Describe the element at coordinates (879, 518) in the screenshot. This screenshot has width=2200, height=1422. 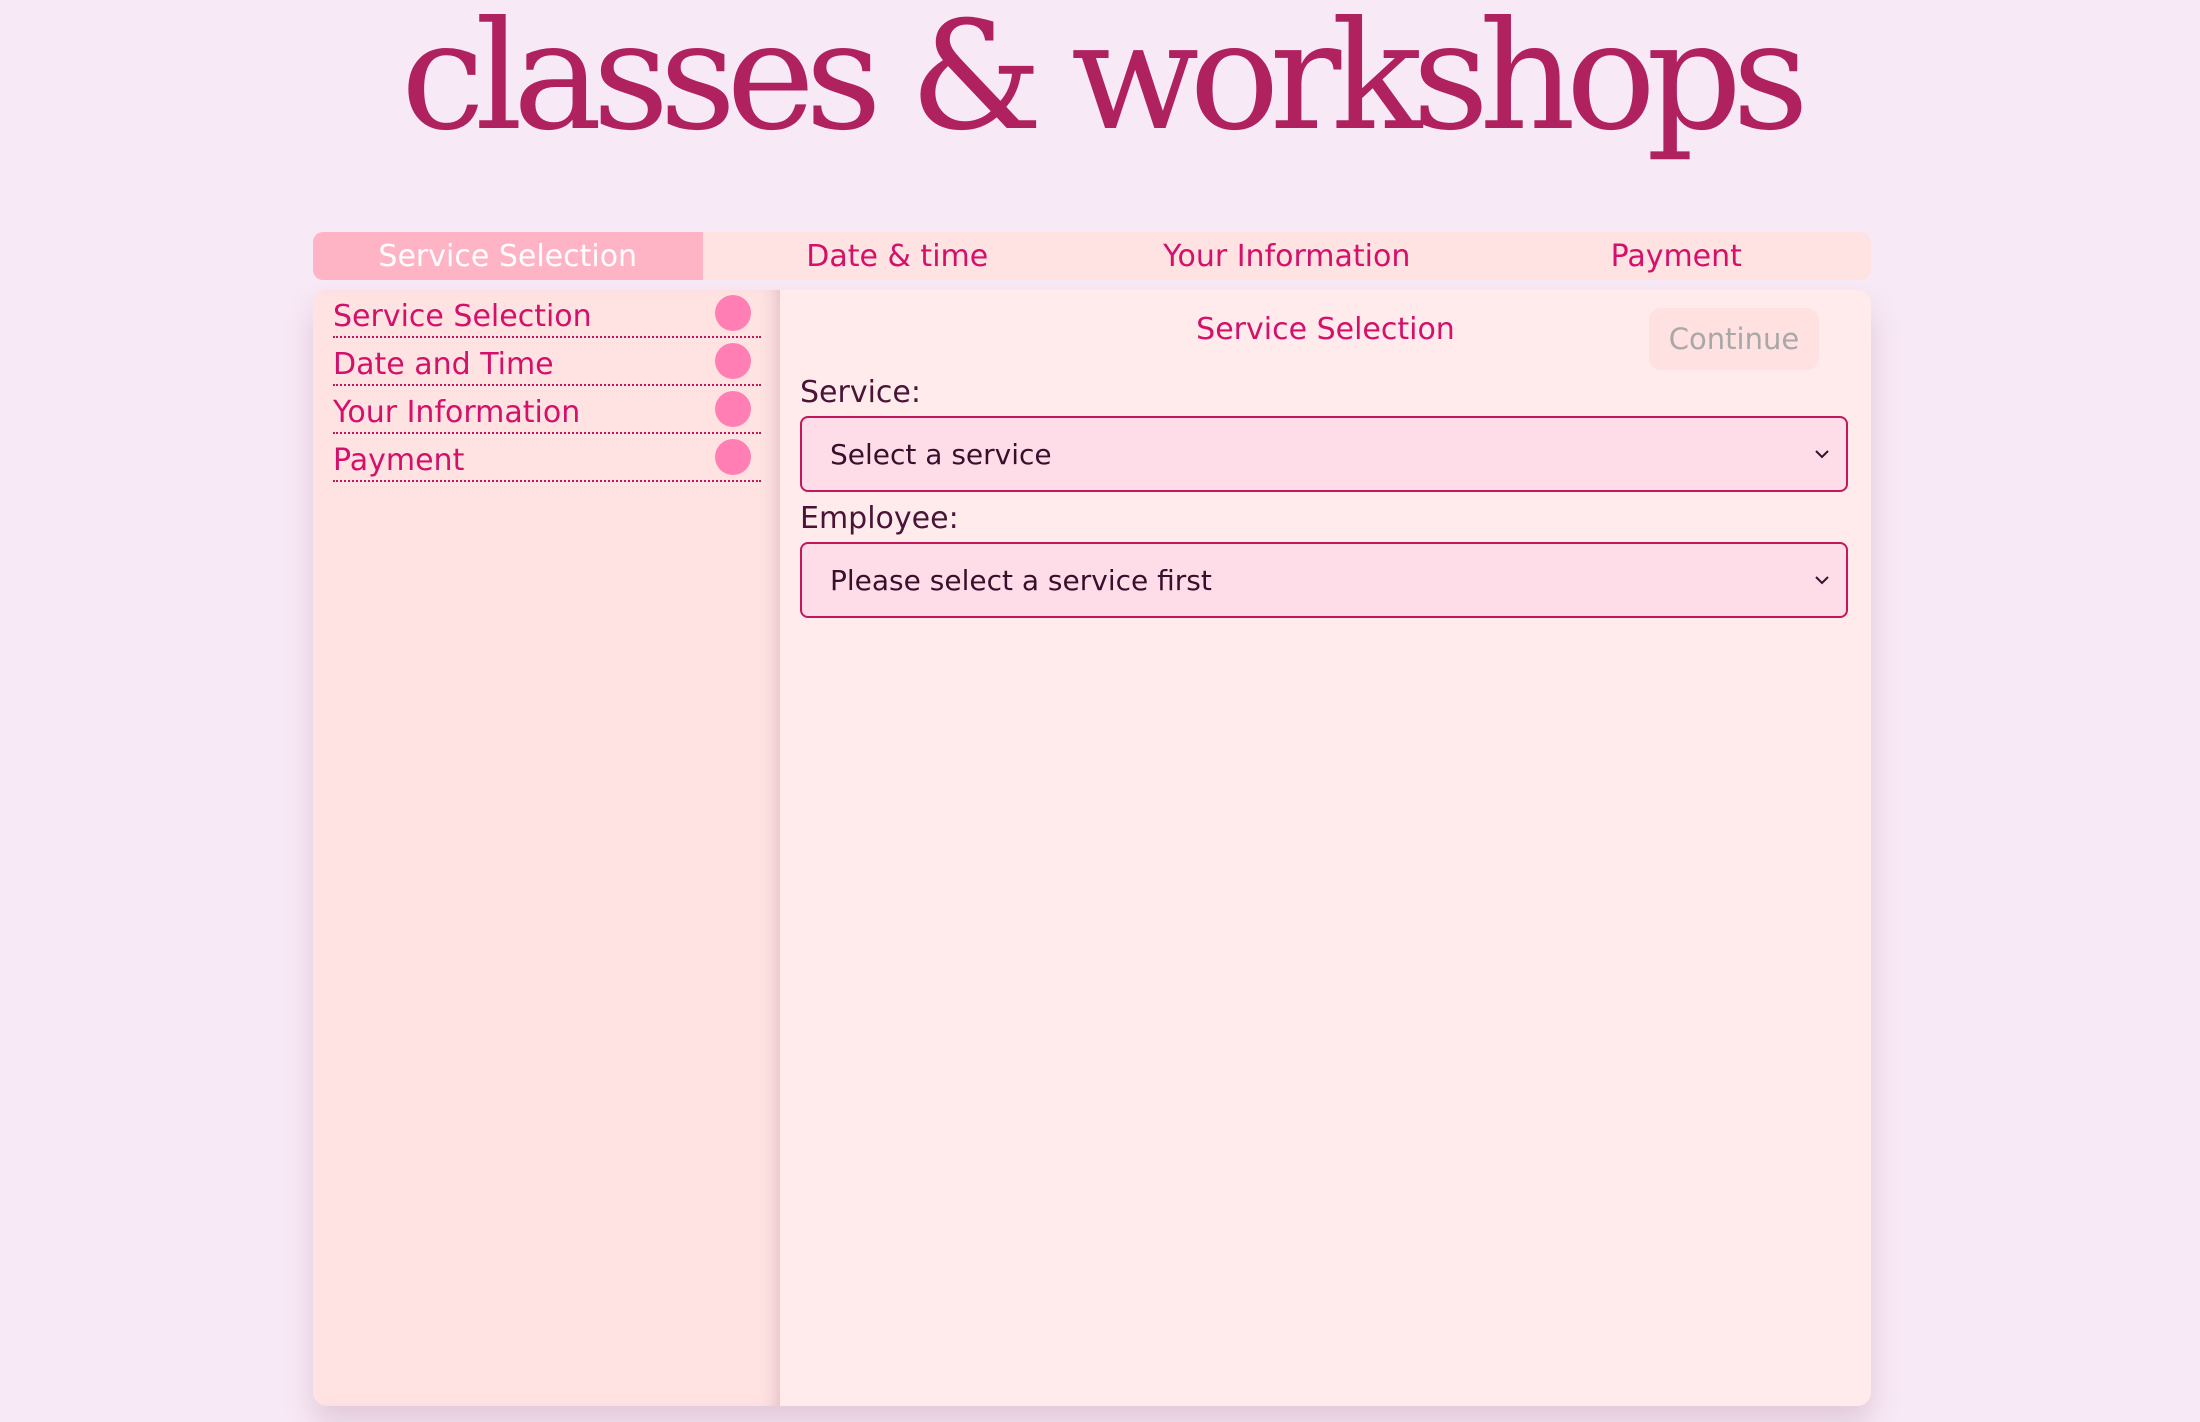
I see `employee-label: Employee:` at that location.